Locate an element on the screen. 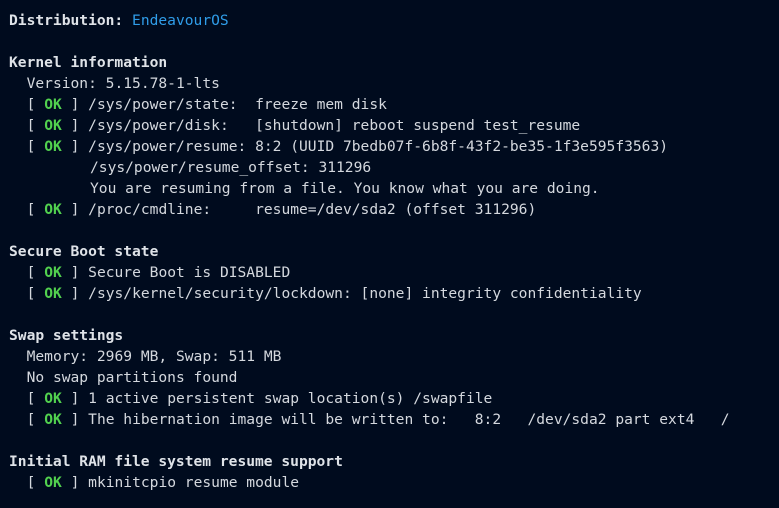 This screenshot has width=779, height=508. initramfs-check-mkinitcpio: [ OK ] mkinitcpio resume module is located at coordinates (394, 482).